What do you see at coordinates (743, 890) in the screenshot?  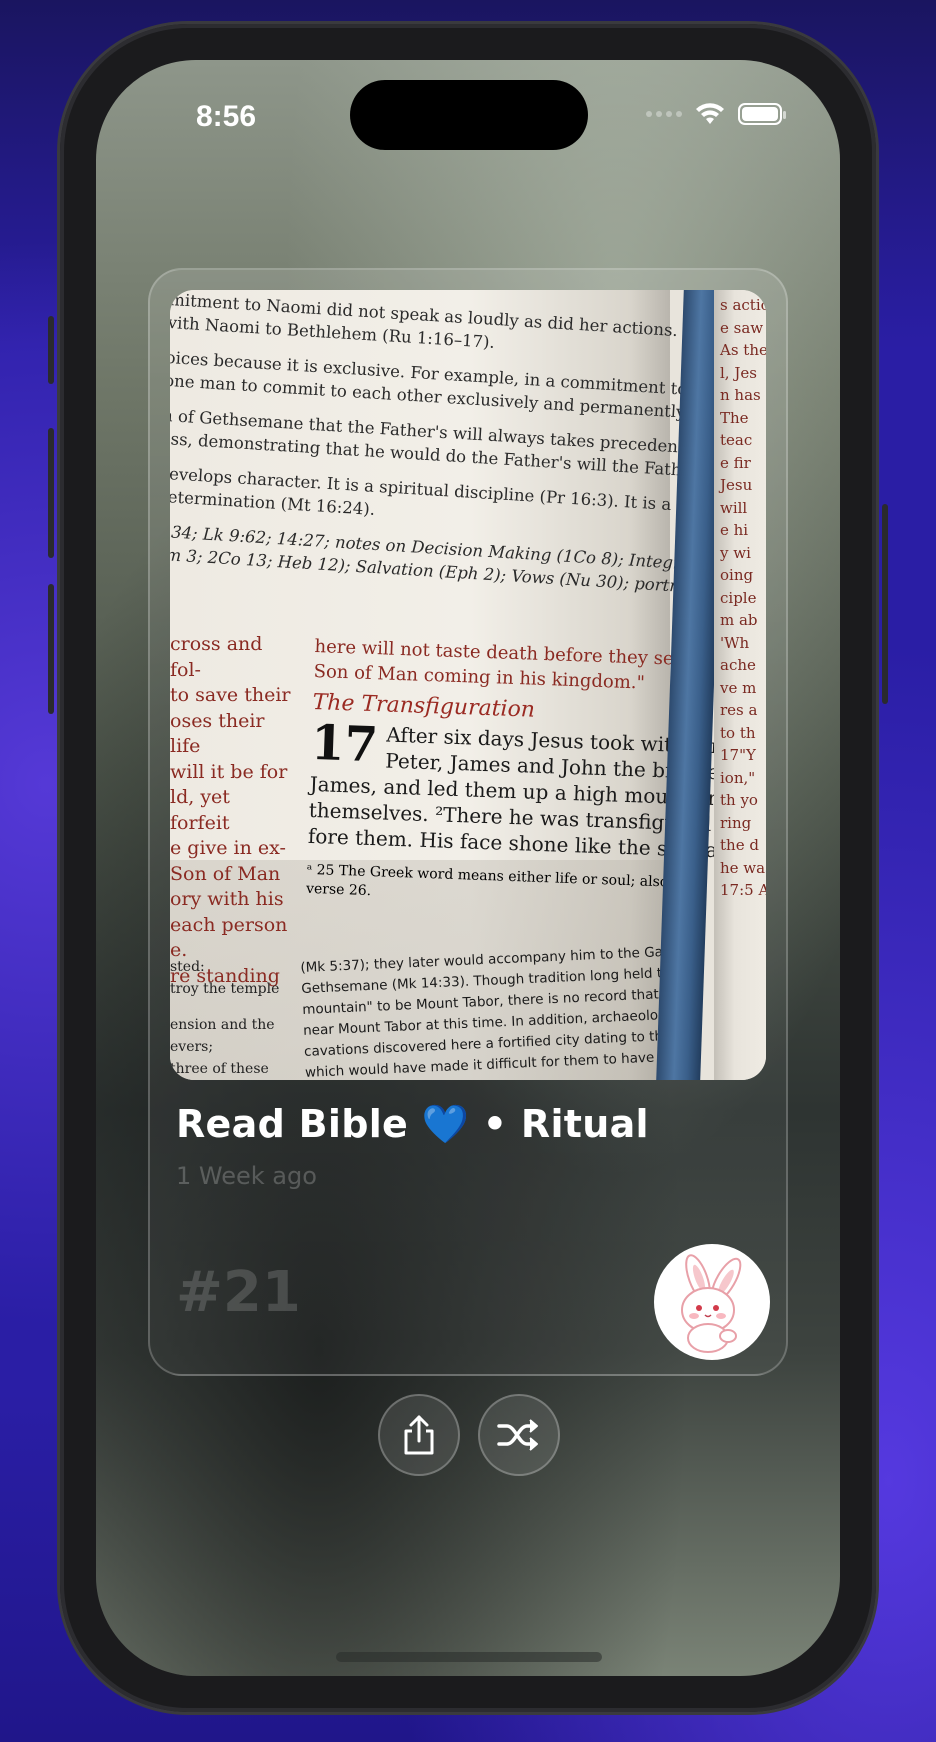 I see `text-line: 17:5 At` at bounding box center [743, 890].